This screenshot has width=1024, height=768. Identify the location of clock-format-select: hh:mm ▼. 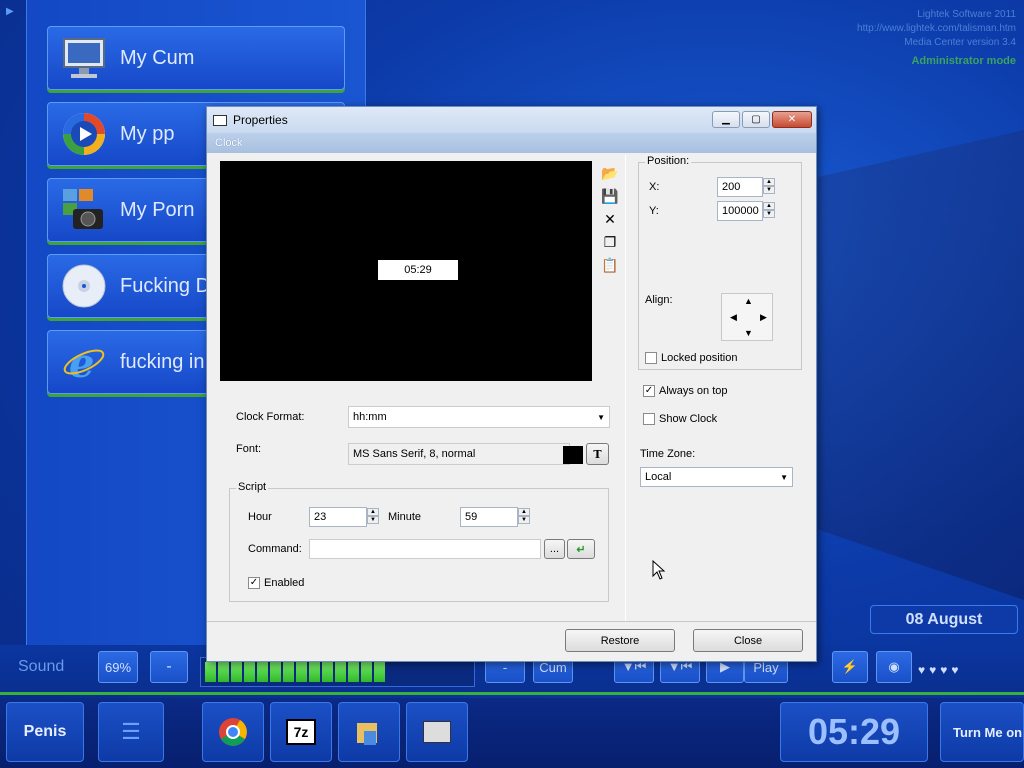
(479, 417).